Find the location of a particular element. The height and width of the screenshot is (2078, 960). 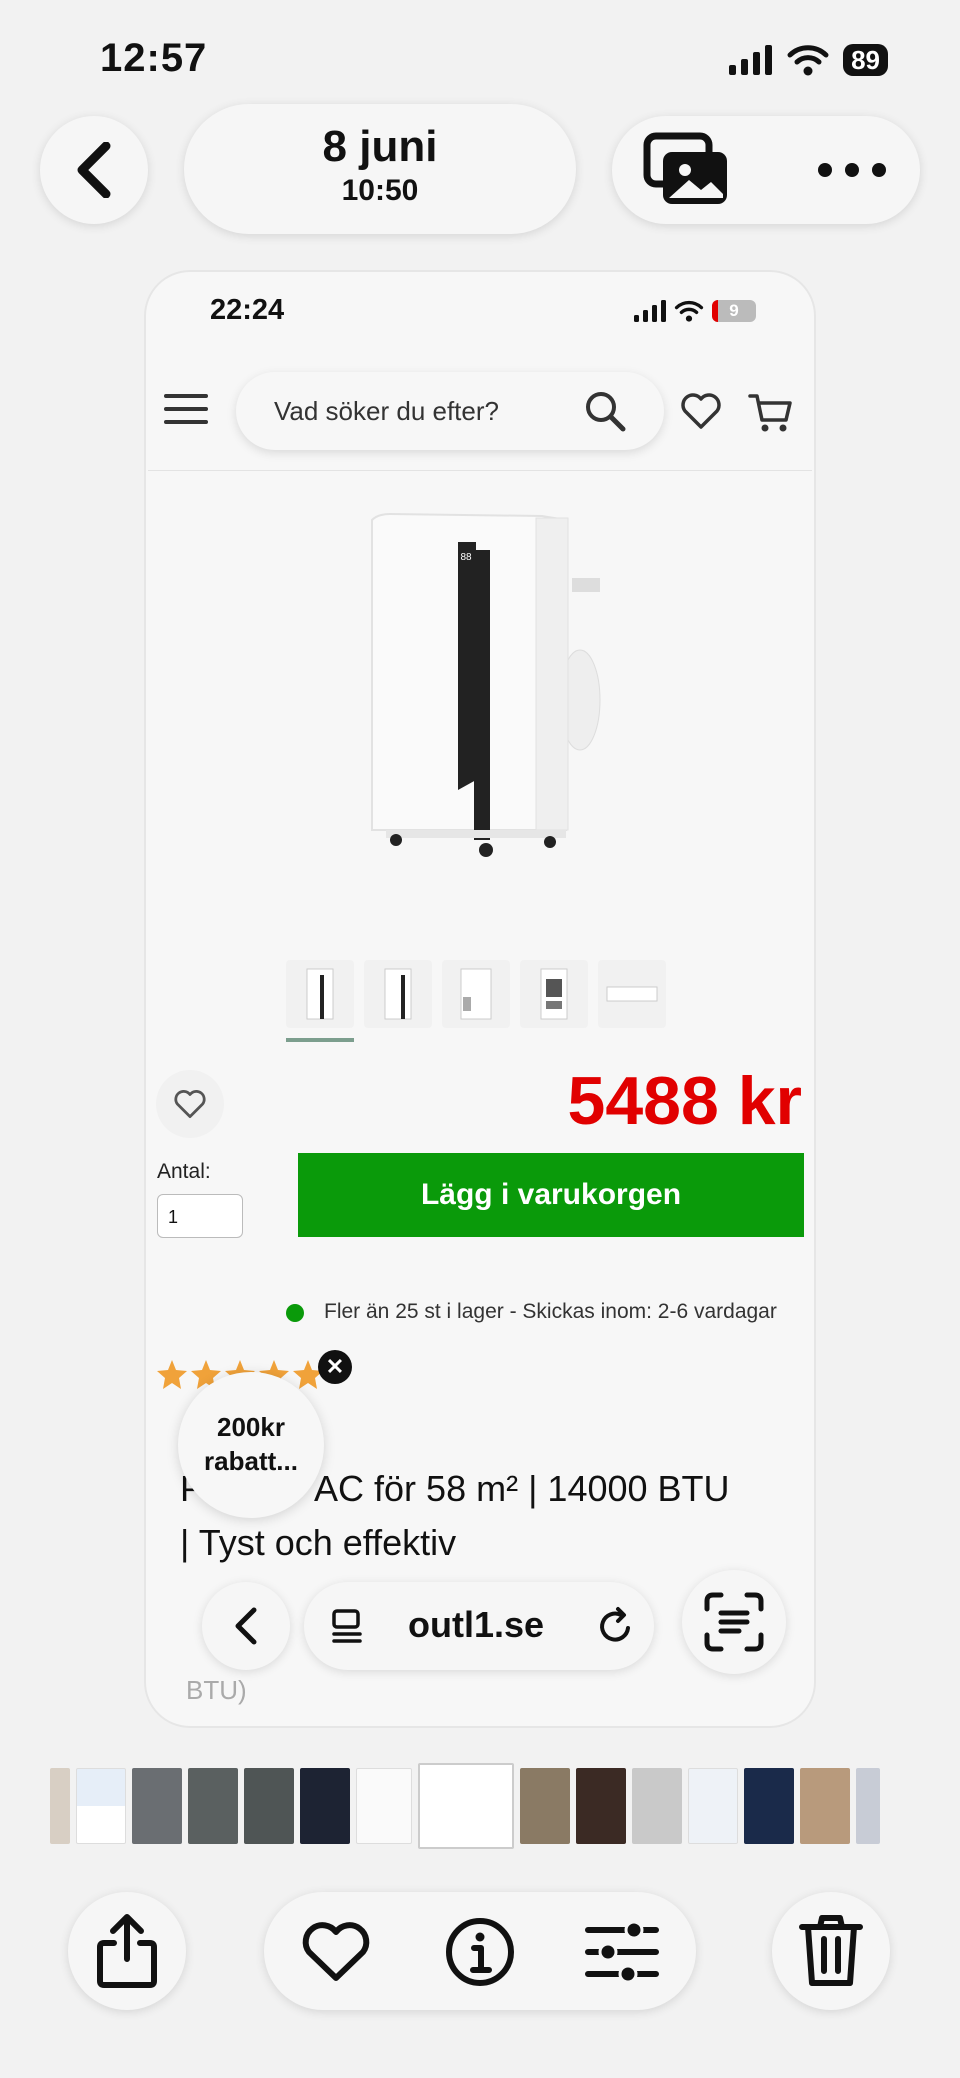

wishlist-heart-icon is located at coordinates (701, 411).